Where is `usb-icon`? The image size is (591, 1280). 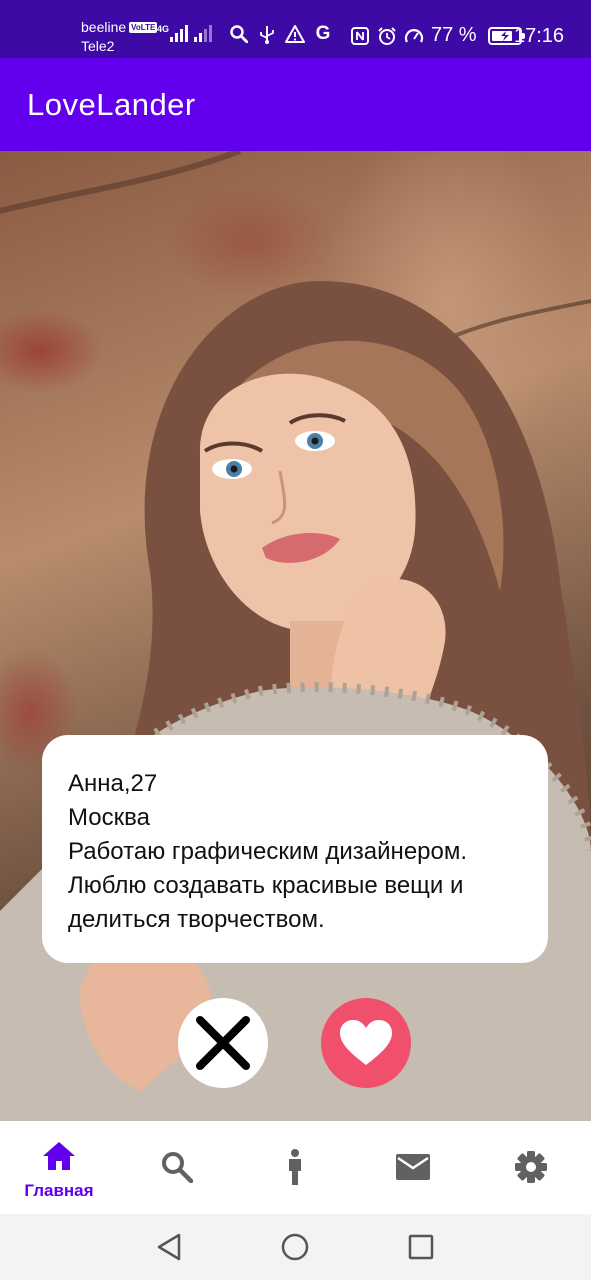 usb-icon is located at coordinates (267, 34).